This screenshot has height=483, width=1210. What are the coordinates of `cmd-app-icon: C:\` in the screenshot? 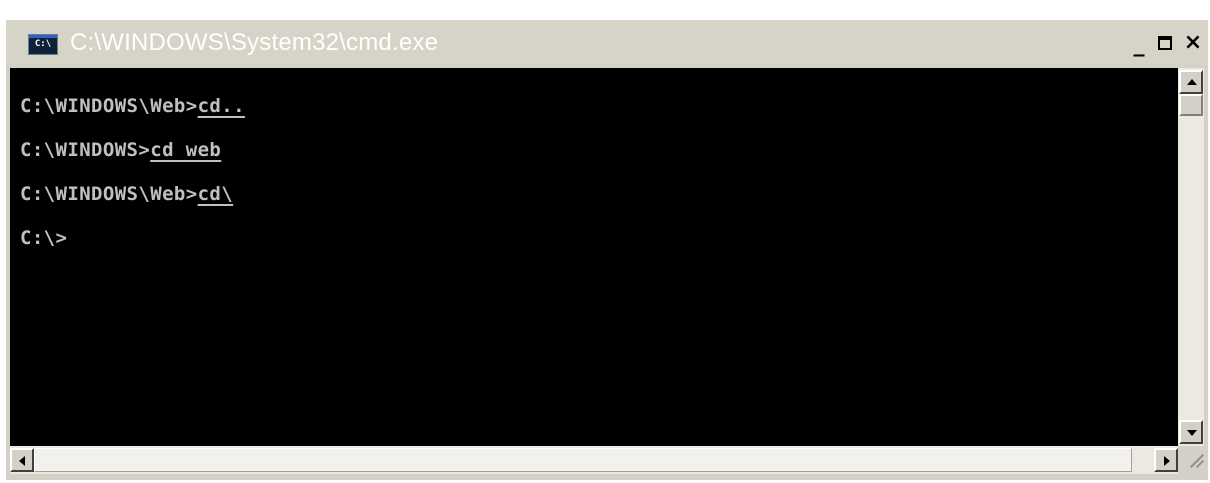 It's located at (43, 44).